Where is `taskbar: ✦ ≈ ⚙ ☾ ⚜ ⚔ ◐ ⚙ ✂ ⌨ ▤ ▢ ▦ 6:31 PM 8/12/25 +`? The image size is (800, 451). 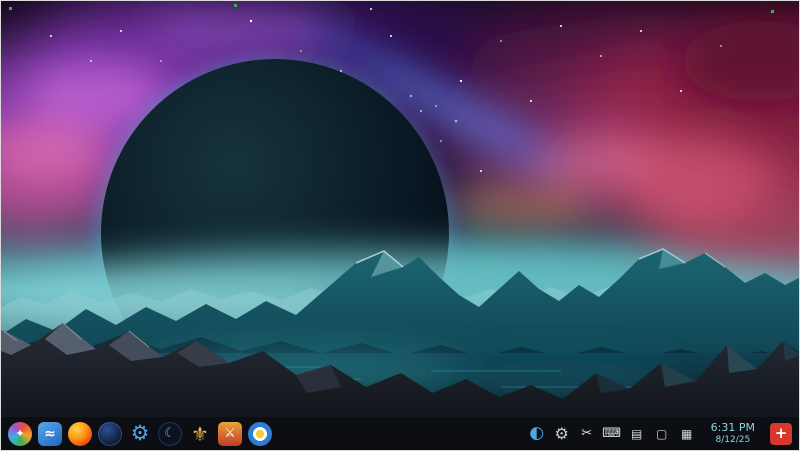
taskbar: ✦ ≈ ⚙ ☾ ⚜ ⚔ ◐ ⚙ ✂ ⌨ ▤ ▢ ▦ 6:31 PM 8/12/25 + is located at coordinates (400, 433).